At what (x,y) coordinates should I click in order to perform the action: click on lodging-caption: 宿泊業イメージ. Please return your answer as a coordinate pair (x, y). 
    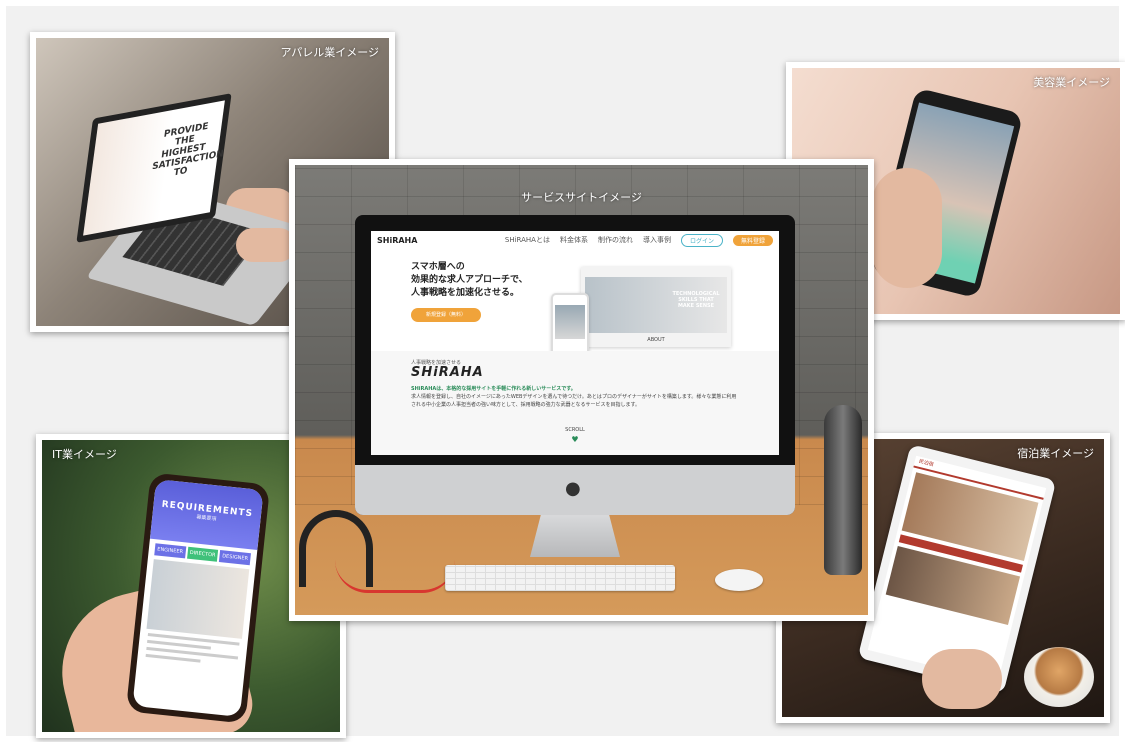
    Looking at the image, I should click on (1055, 453).